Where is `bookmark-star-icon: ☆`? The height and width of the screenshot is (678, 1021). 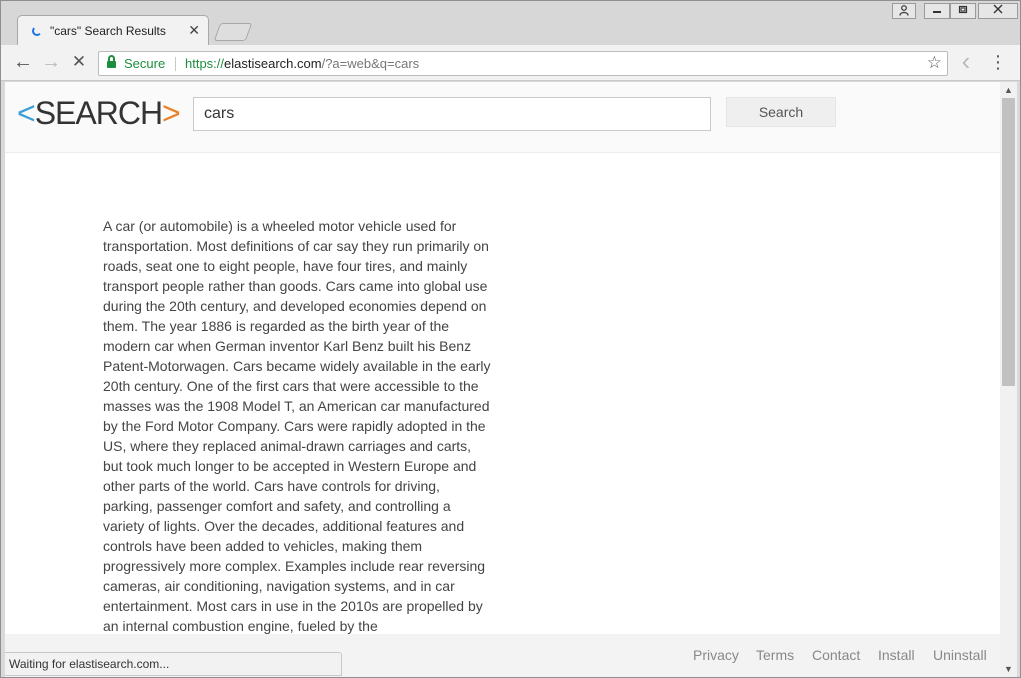
bookmark-star-icon: ☆ is located at coordinates (934, 63).